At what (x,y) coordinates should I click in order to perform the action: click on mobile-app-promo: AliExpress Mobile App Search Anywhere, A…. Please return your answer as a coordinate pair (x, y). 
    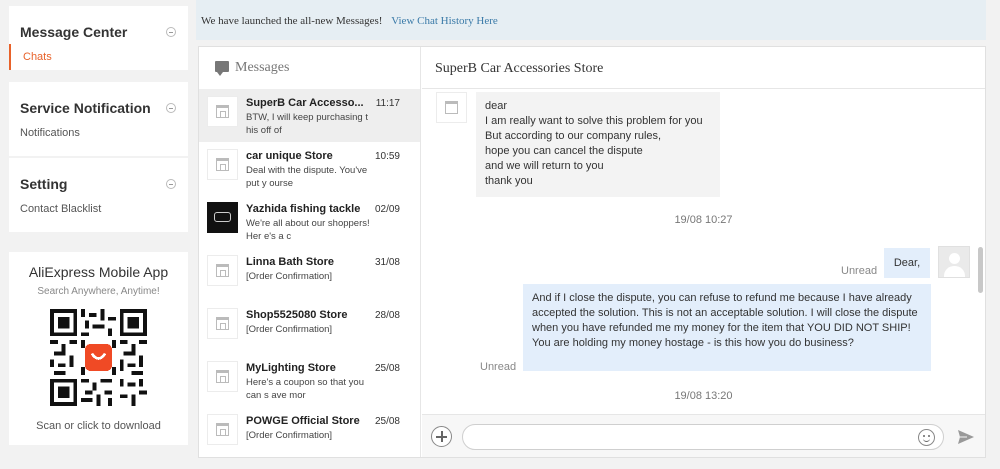
    Looking at the image, I should click on (98, 348).